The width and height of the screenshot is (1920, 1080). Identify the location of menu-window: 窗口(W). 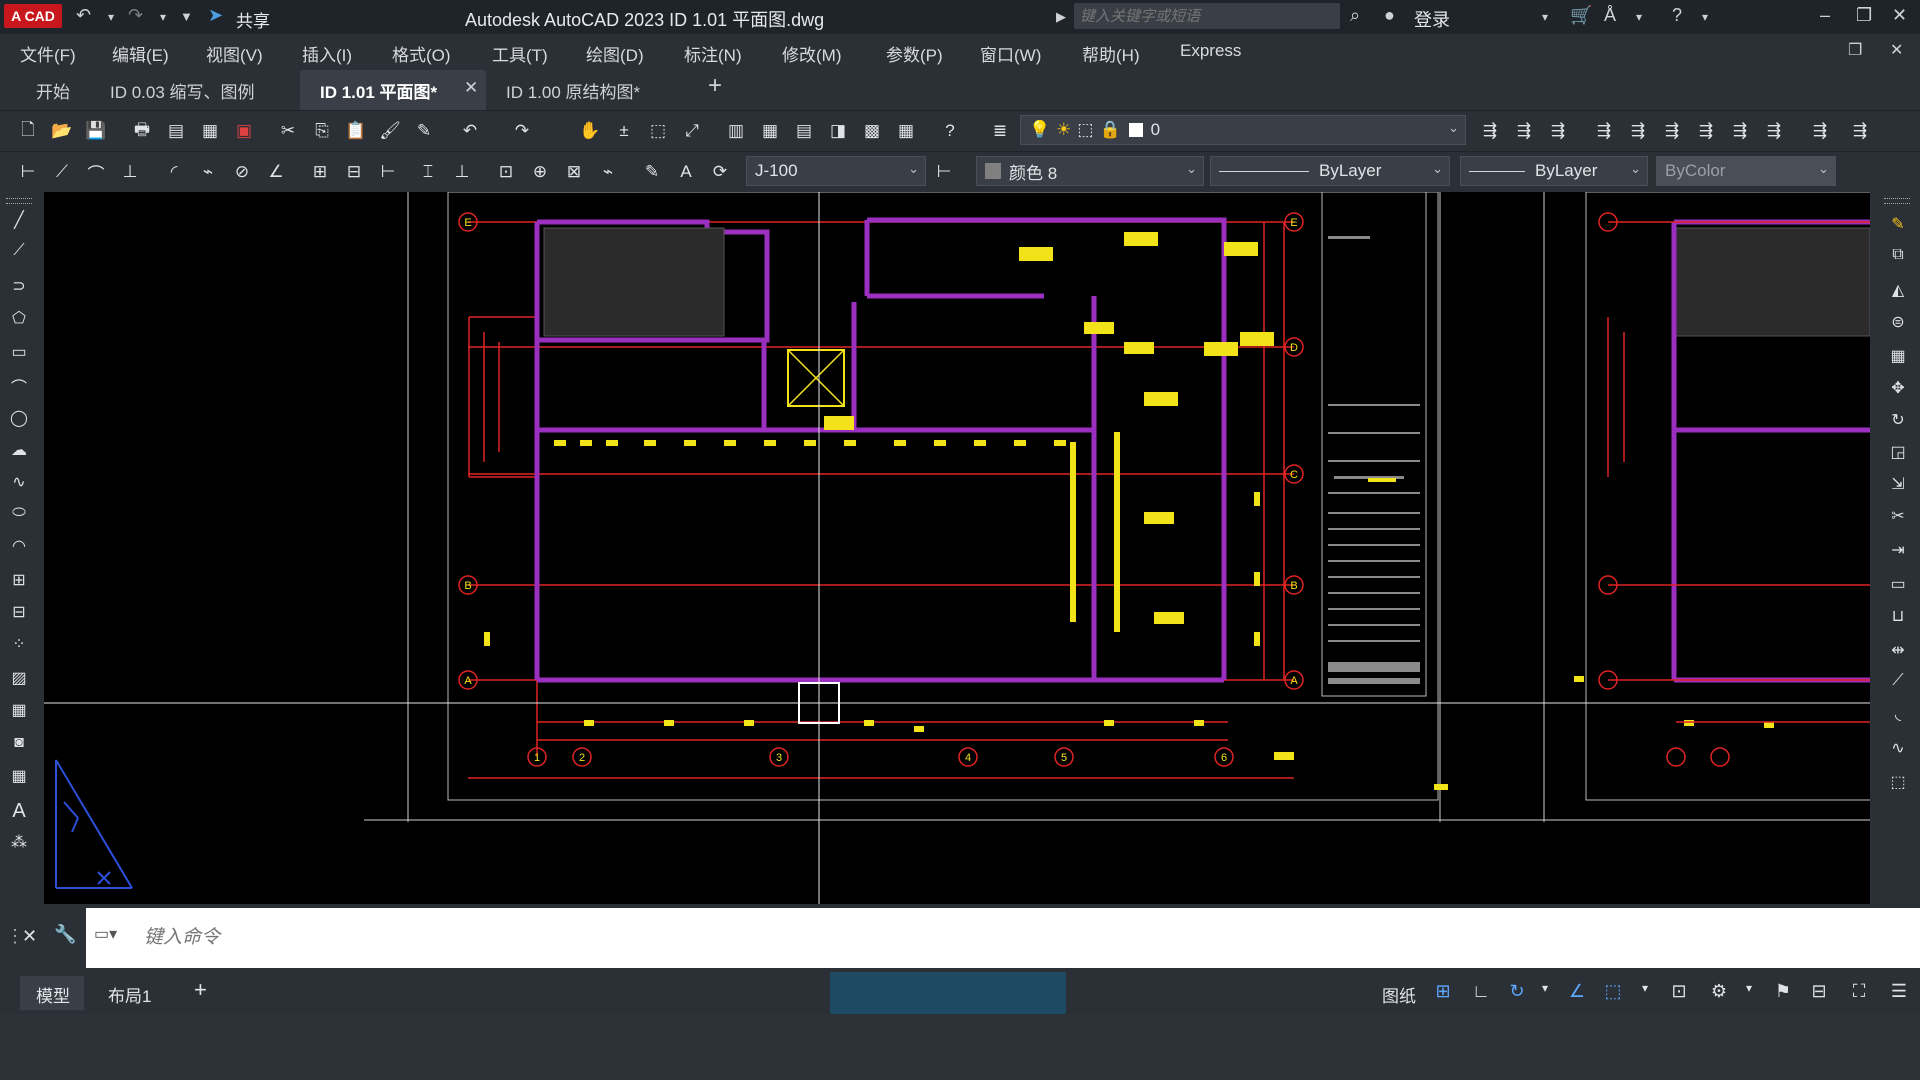
(1010, 53).